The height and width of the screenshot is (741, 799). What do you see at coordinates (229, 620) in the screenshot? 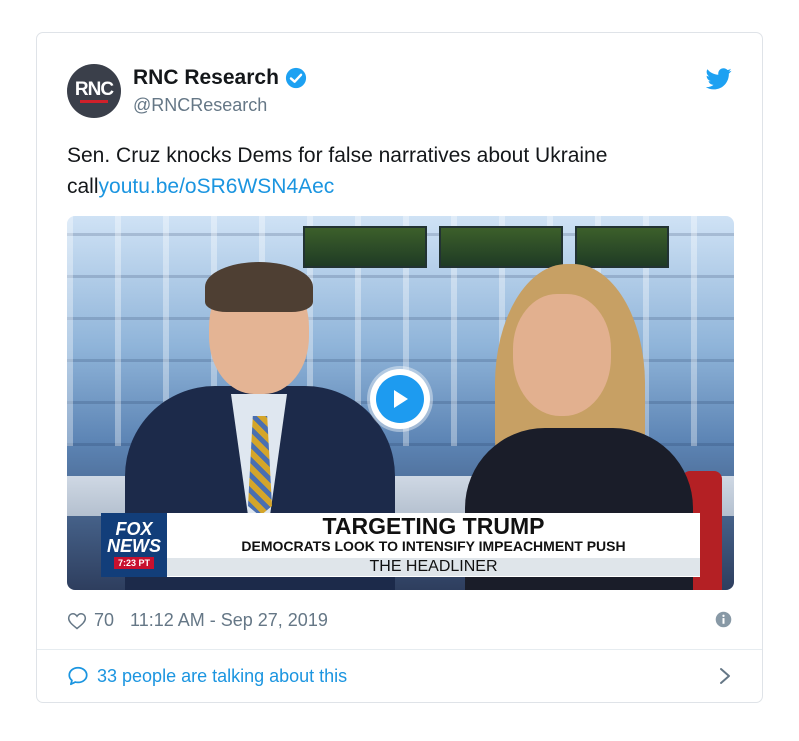
I see `tweet-timestamp: 11:12 AM - Sep 27, 2019` at bounding box center [229, 620].